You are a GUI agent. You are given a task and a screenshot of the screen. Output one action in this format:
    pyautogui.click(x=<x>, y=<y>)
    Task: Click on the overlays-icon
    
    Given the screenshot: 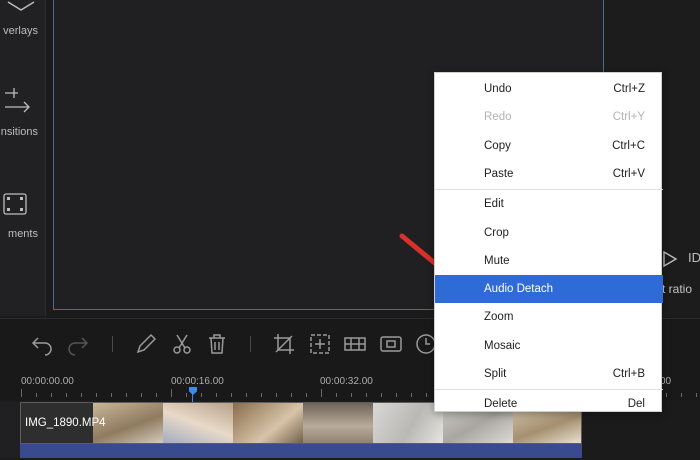 What is the action you would take?
    pyautogui.click(x=21, y=6)
    